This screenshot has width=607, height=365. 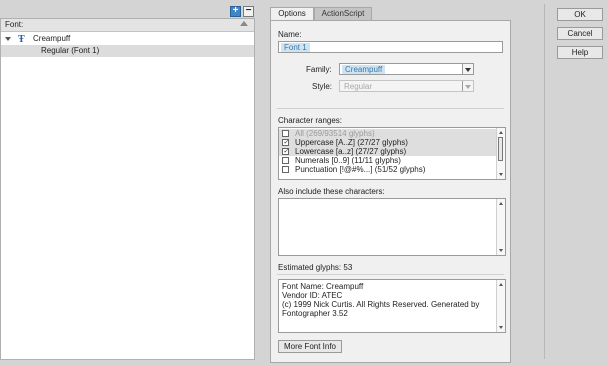 I want to click on remove-font-button: −, so click(x=248, y=11).